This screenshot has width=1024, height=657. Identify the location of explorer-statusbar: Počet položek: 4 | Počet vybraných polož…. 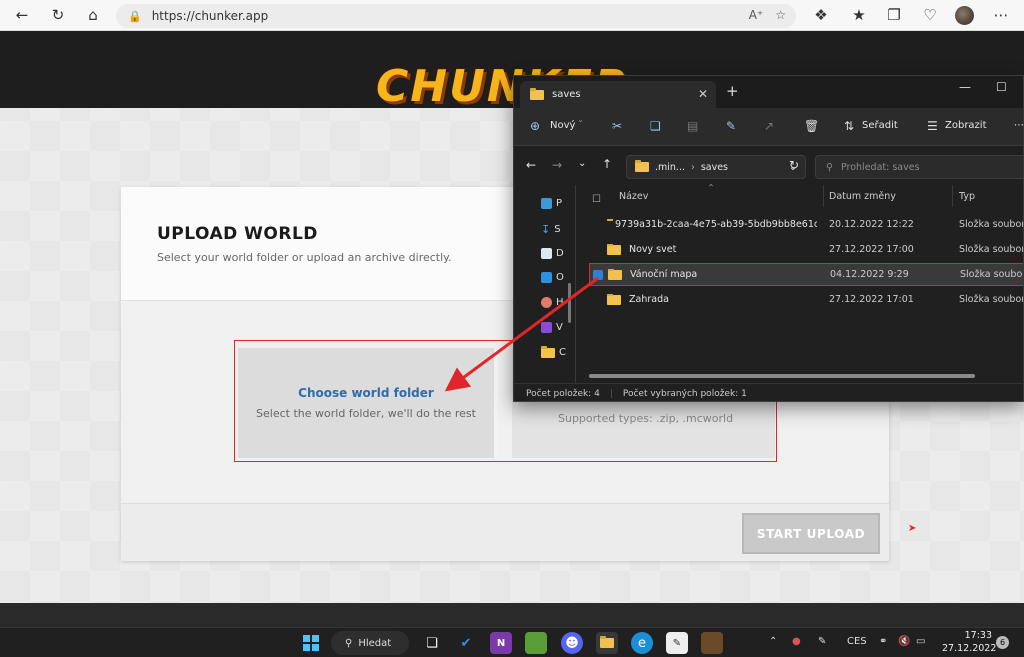
(768, 392).